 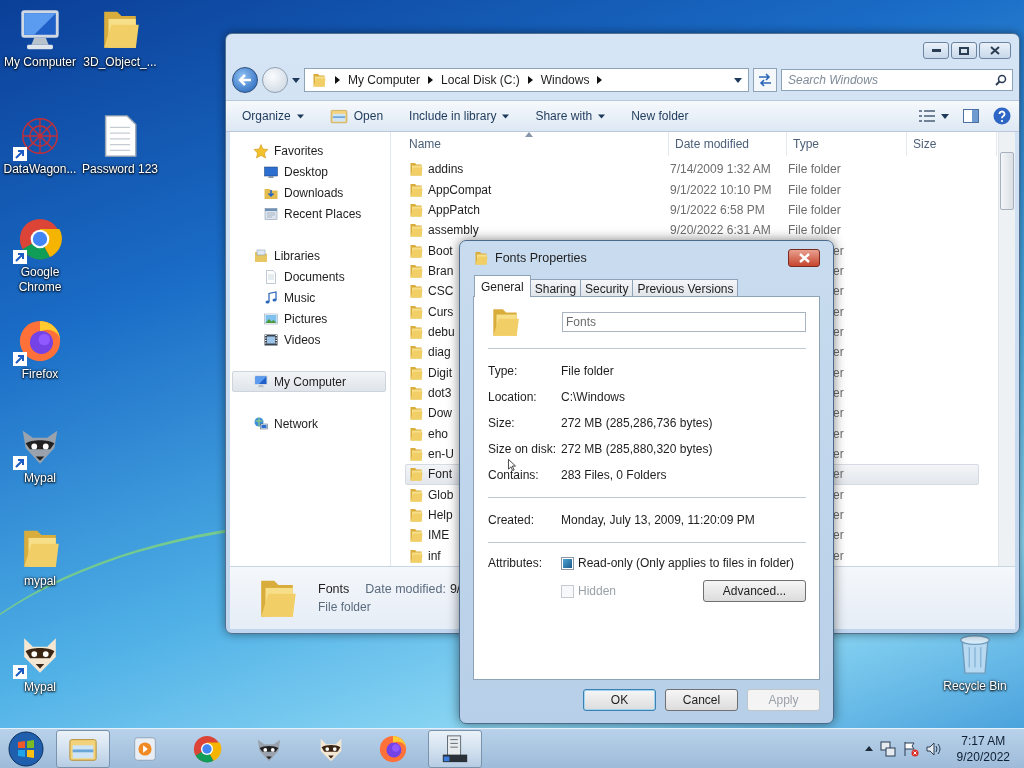 I want to click on property-value: 272 MB (285,880,320 bytes), so click(x=637, y=449).